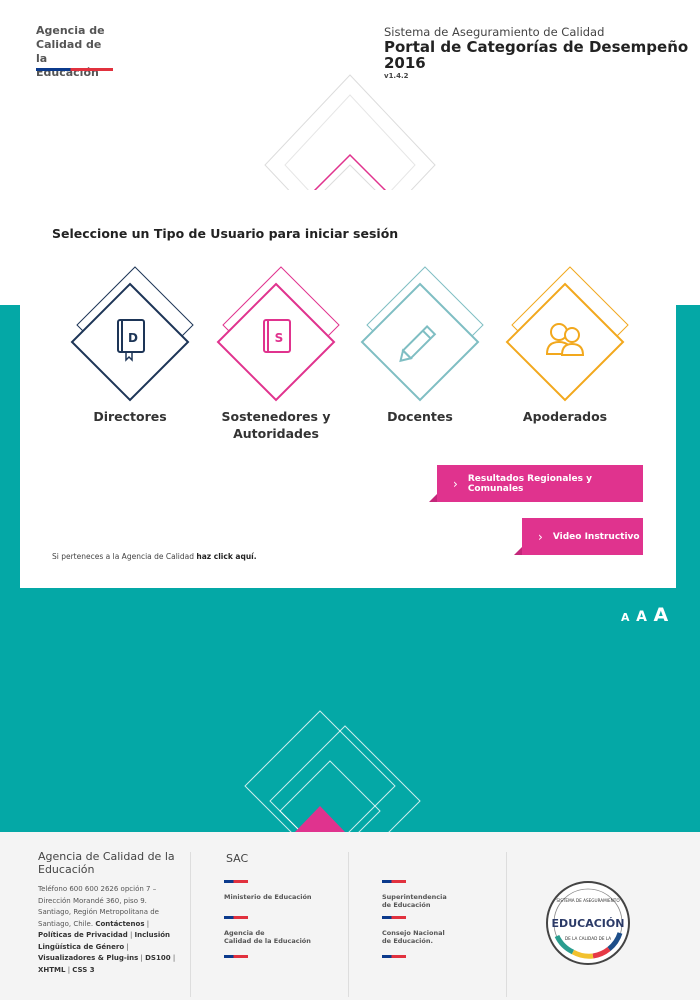 Image resolution: width=700 pixels, height=1000 pixels. Describe the element at coordinates (276, 425) in the screenshot. I see `user-label-sostenedores: Sostenedores y Autoridades` at that location.